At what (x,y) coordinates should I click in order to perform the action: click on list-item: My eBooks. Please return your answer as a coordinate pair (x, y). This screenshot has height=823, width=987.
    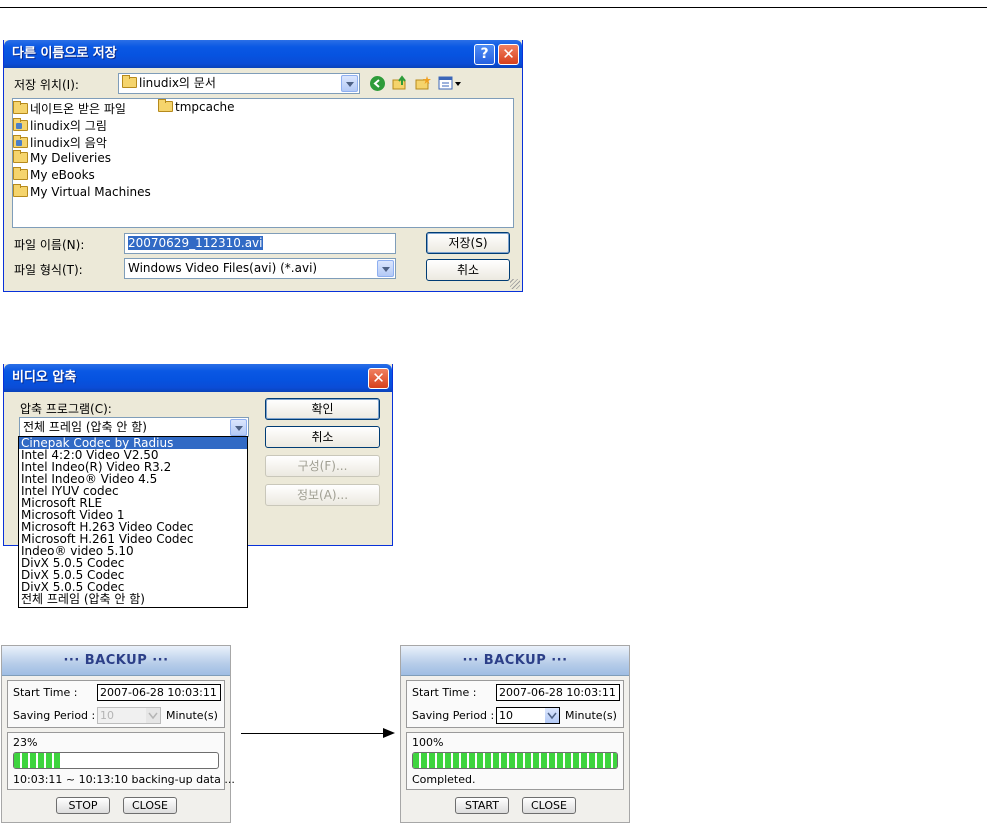
    Looking at the image, I should click on (54, 174).